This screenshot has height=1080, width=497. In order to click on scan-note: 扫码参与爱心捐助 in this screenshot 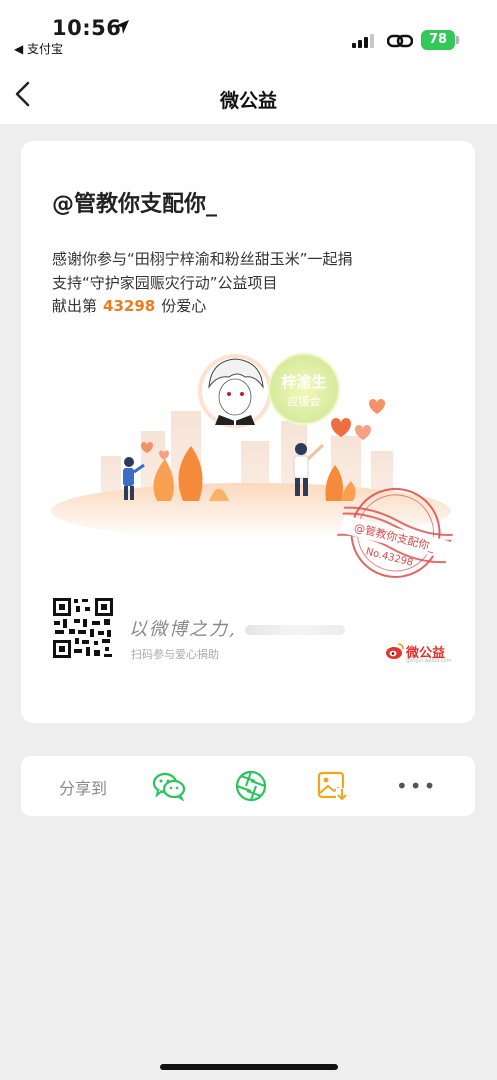, I will do `click(175, 654)`.